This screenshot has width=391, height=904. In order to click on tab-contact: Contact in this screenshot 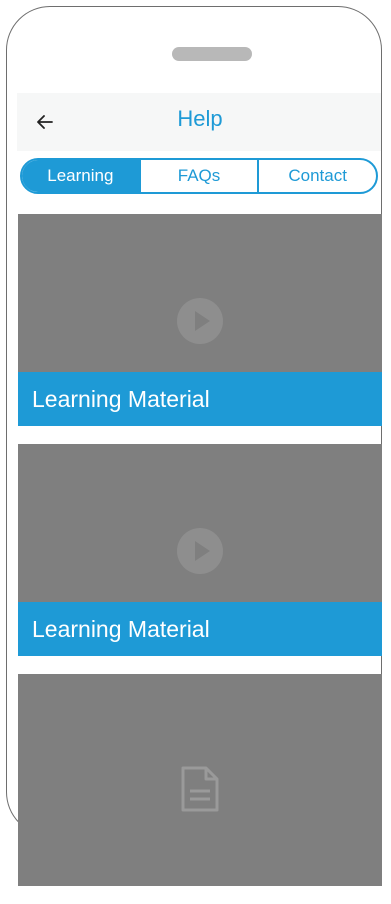, I will do `click(316, 176)`.